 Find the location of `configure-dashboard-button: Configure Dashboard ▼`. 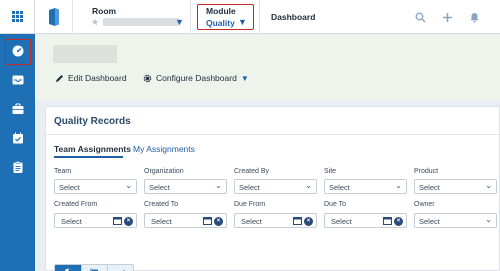

configure-dashboard-button: Configure Dashboard ▼ is located at coordinates (196, 78).